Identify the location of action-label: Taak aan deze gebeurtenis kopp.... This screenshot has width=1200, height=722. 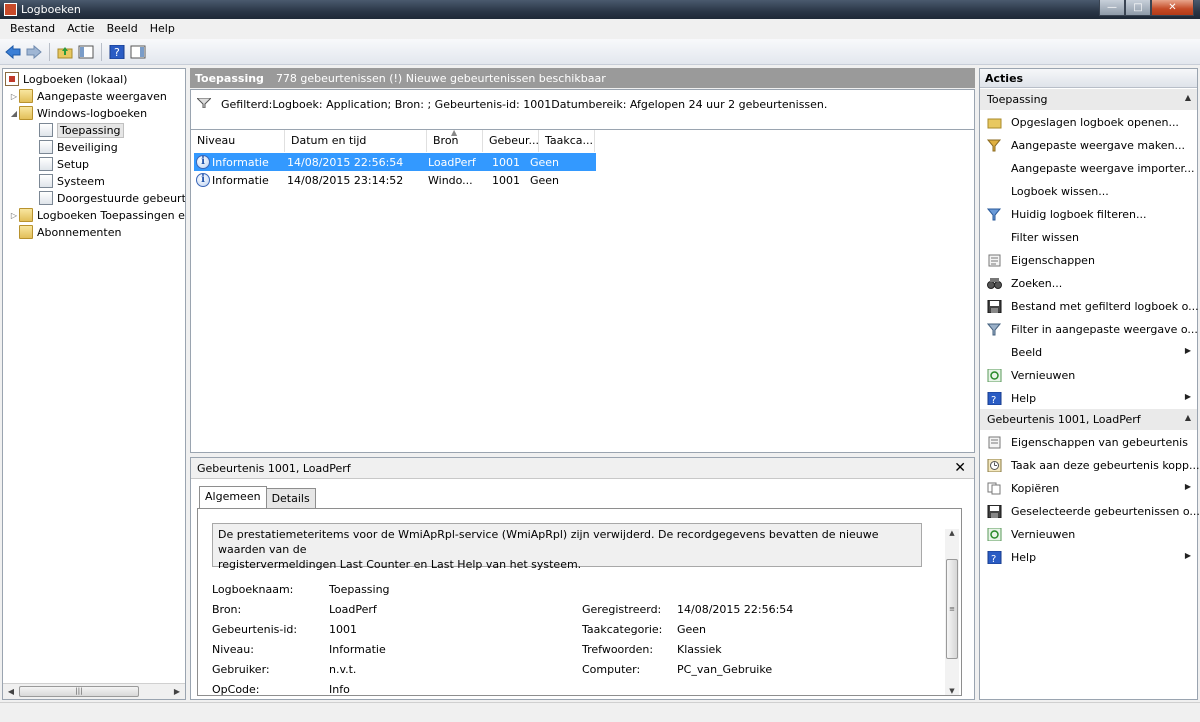
(1105, 465).